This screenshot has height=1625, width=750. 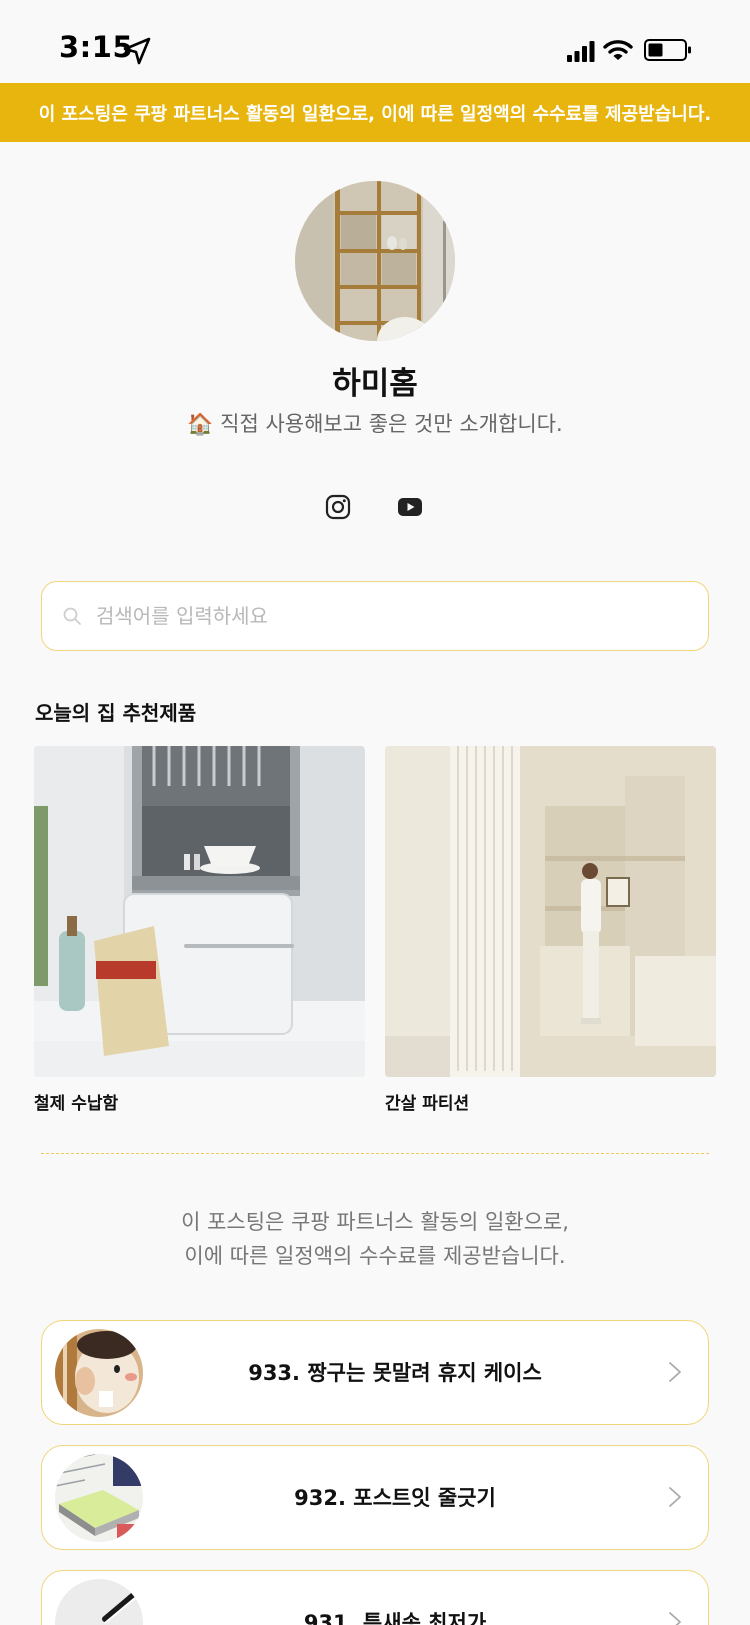 What do you see at coordinates (581, 51) in the screenshot?
I see `cellular-signal-icon` at bounding box center [581, 51].